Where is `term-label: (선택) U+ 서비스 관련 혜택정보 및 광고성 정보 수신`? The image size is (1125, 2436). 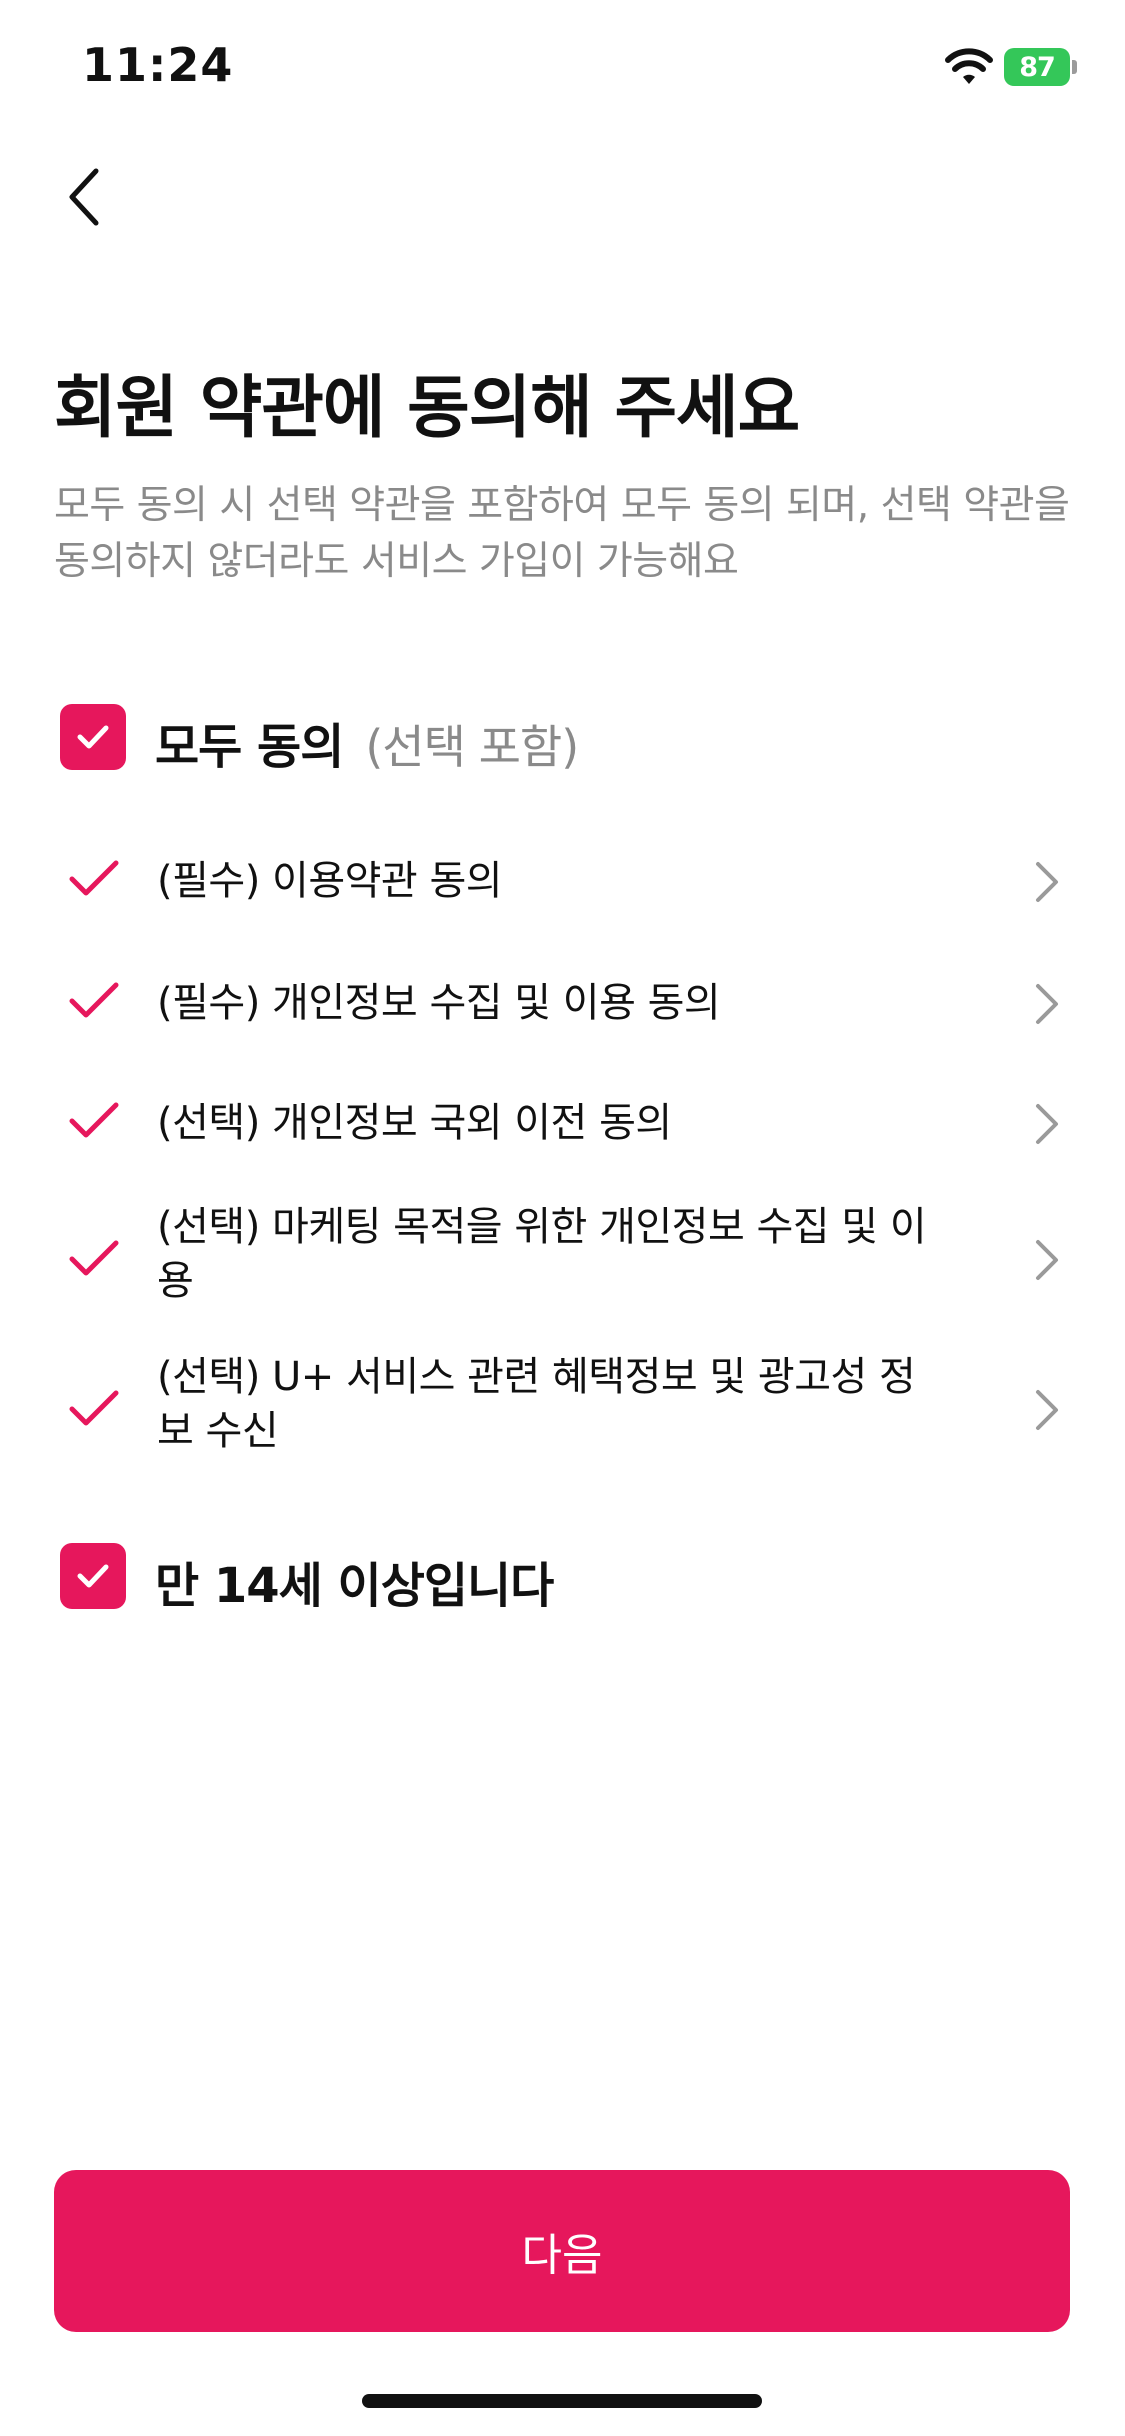
term-label: (선택) U+ 서비스 관련 혜택정보 및 광고성 정보 수신 is located at coordinates (536, 1404).